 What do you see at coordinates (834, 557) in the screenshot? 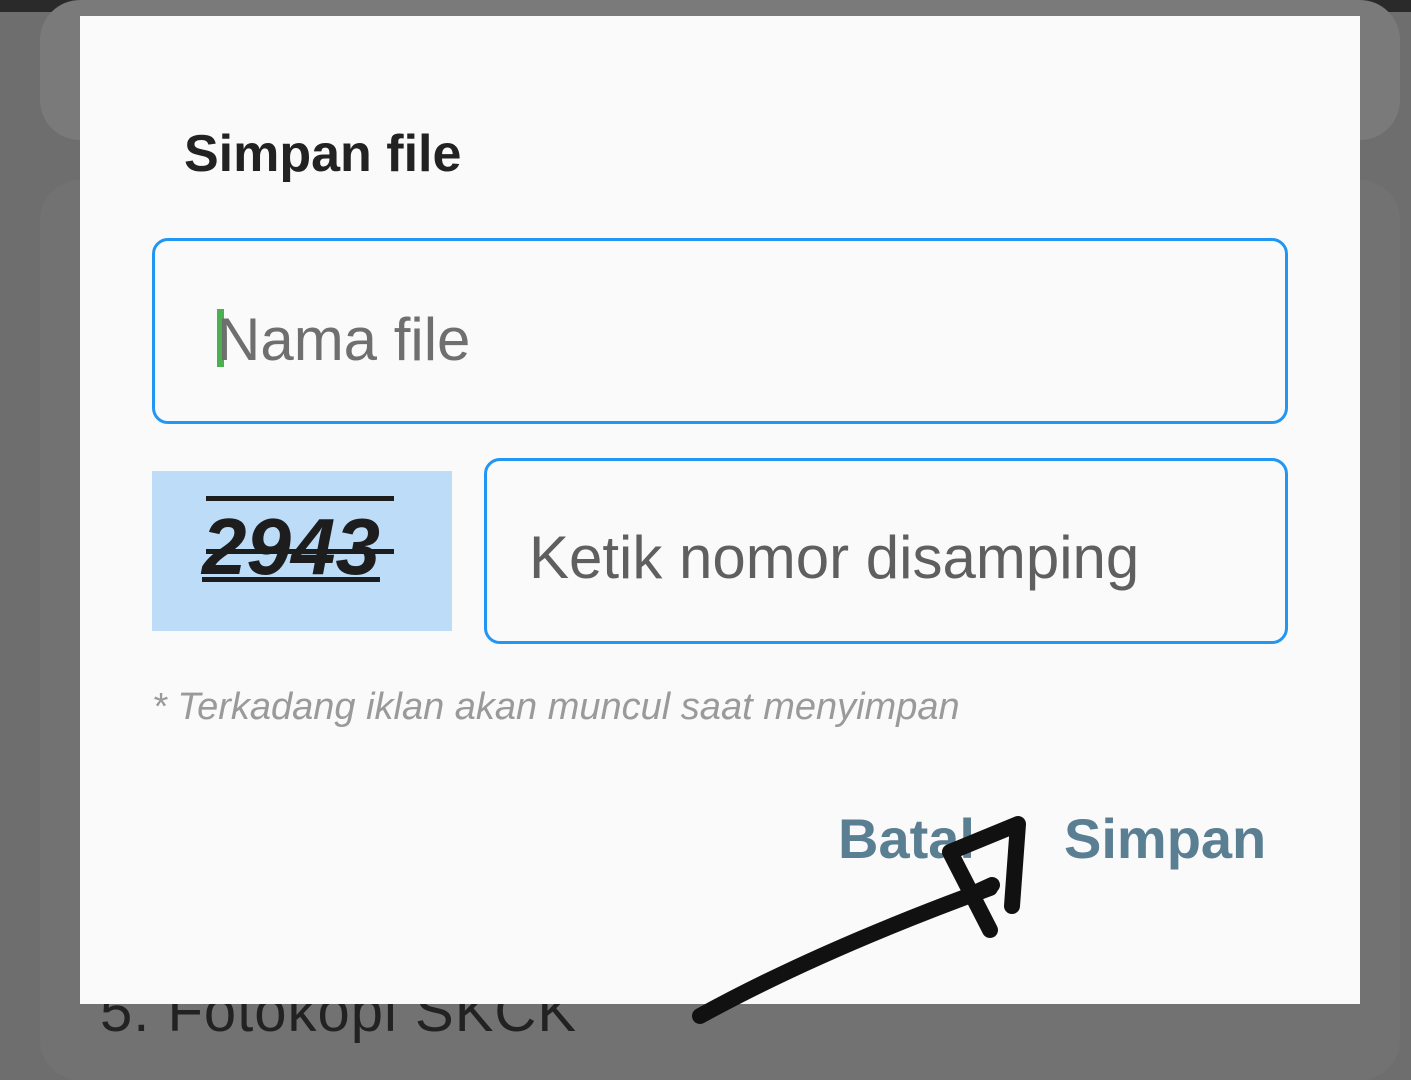
I see `captcha-placeholder: Ketik nomor disamping` at bounding box center [834, 557].